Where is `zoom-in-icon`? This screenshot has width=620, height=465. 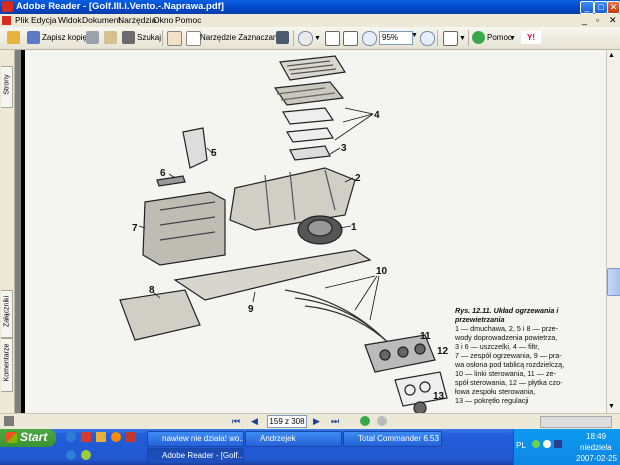
zoom-in-icon is located at coordinates (305, 38).